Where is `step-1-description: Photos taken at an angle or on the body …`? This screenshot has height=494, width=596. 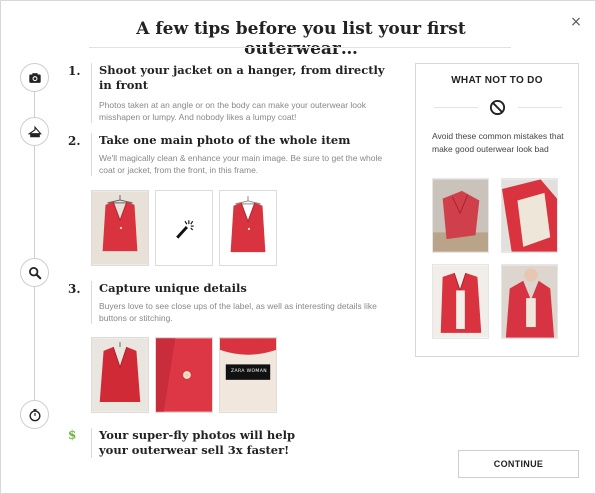
step-1-description: Photos taken at an angle or on the body … is located at coordinates (232, 111).